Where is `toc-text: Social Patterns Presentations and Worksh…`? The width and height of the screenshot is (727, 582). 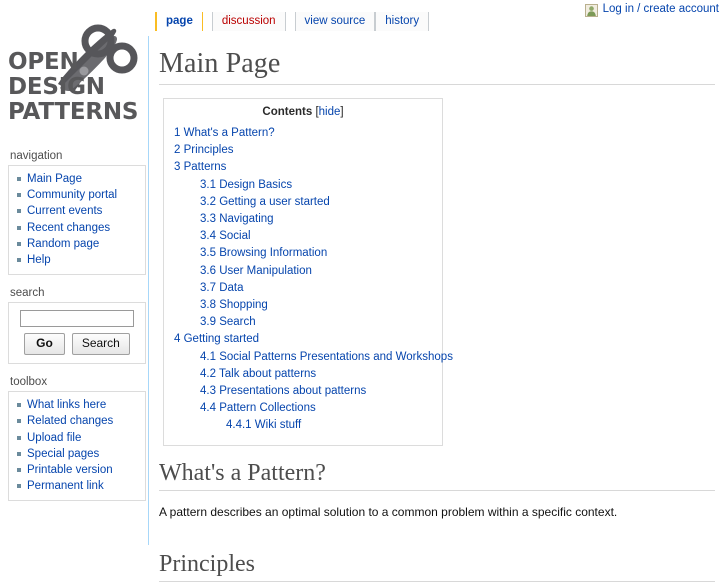 toc-text: Social Patterns Presentations and Worksh… is located at coordinates (336, 356).